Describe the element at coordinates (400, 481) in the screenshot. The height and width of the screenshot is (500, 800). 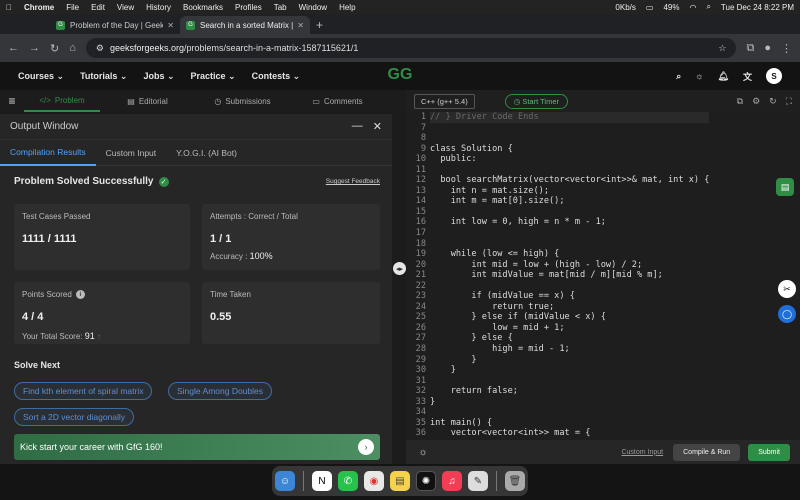
I see `notes-icon: ▤` at that location.